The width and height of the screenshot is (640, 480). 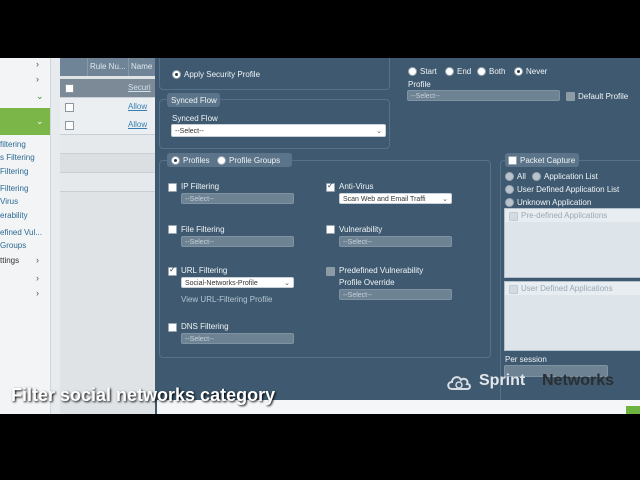 I want to click on capture-user-defined-radio, so click(x=509, y=189).